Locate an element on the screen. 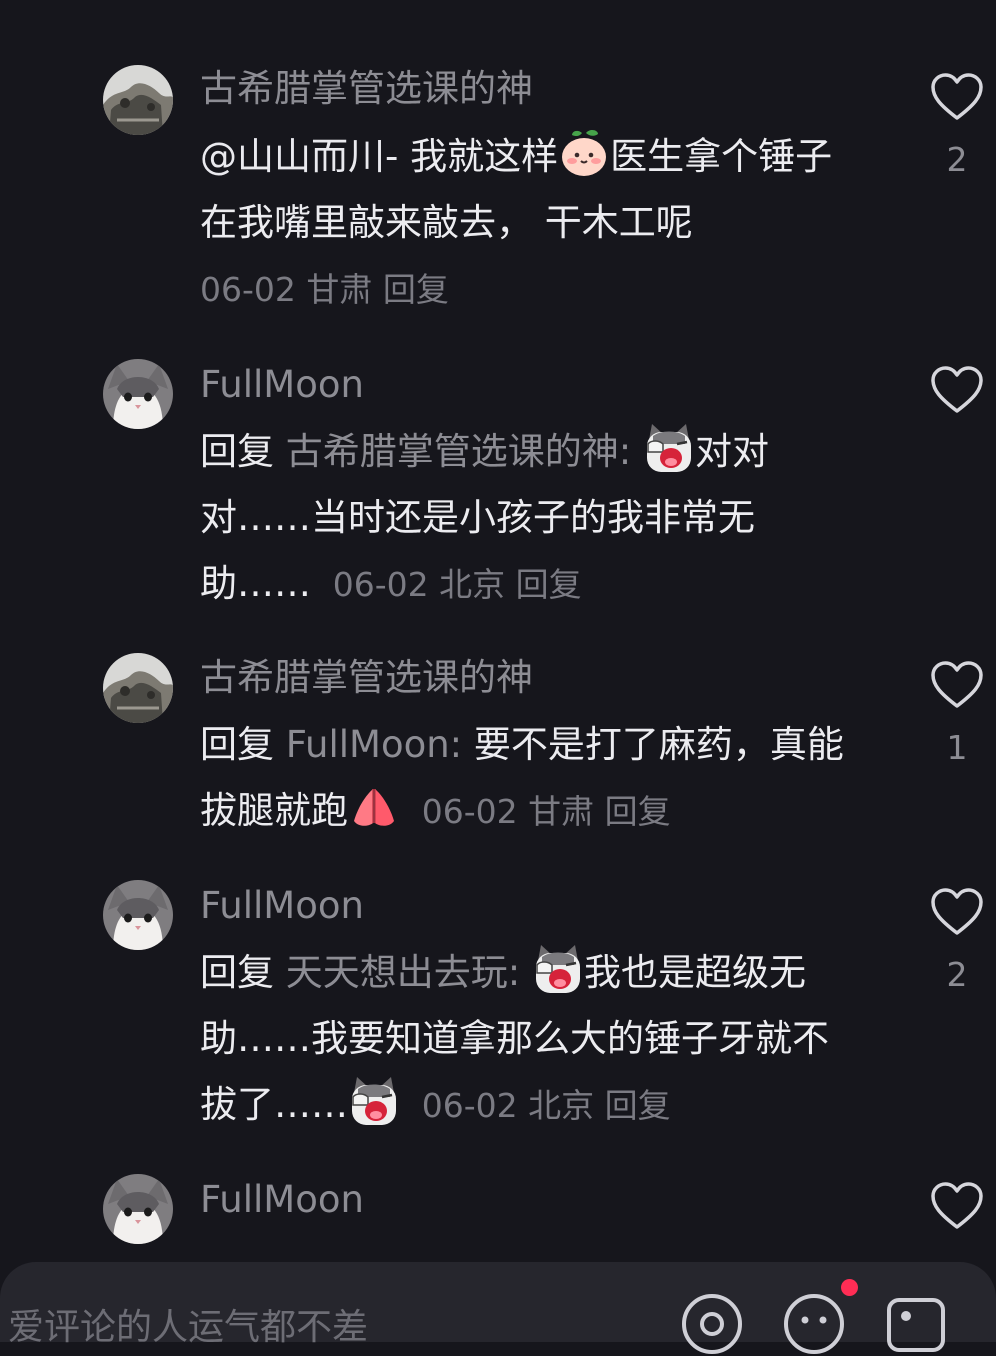 This screenshot has width=996, height=1356. emoji-icon is located at coordinates (814, 1324).